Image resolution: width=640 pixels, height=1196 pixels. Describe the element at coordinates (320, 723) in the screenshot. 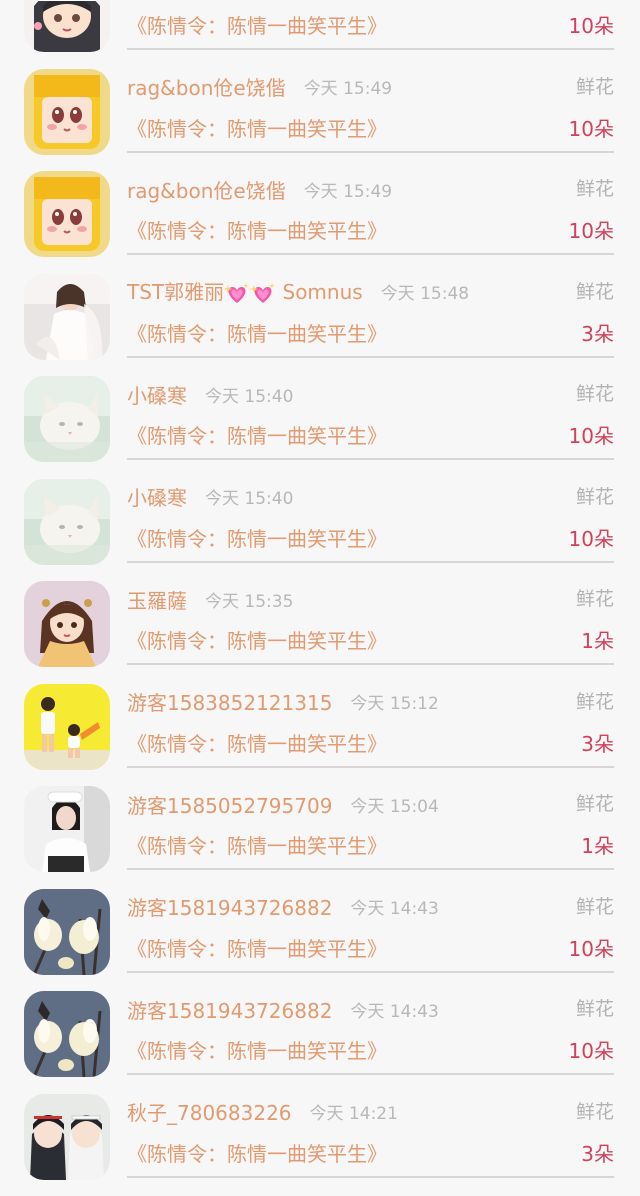

I see `gift-record-row: 游客1583852121315 今天 15:12 鲜花 《陈情令：陈情一曲笑平生》 3朵` at that location.